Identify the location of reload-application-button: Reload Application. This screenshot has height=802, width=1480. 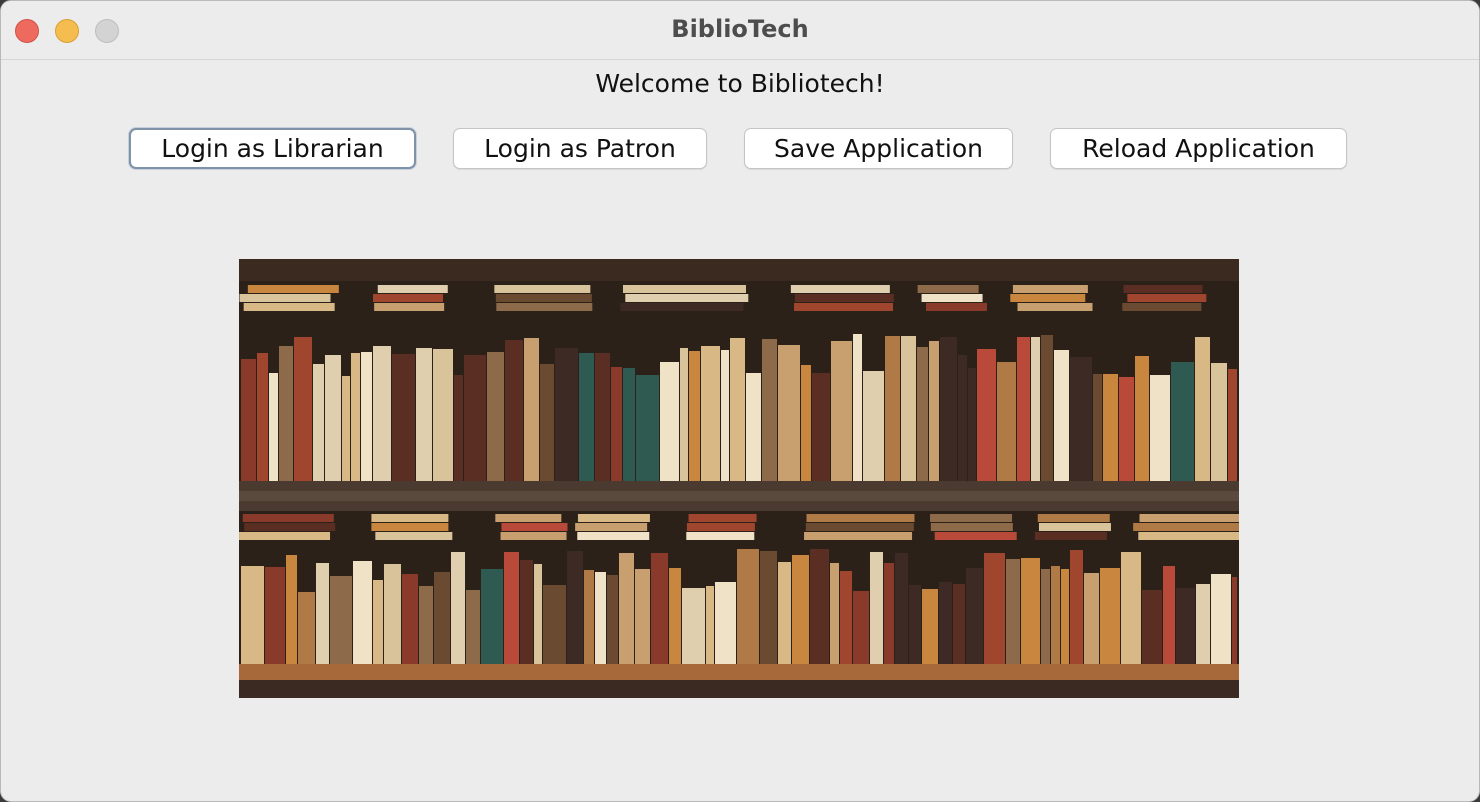
(1198, 148).